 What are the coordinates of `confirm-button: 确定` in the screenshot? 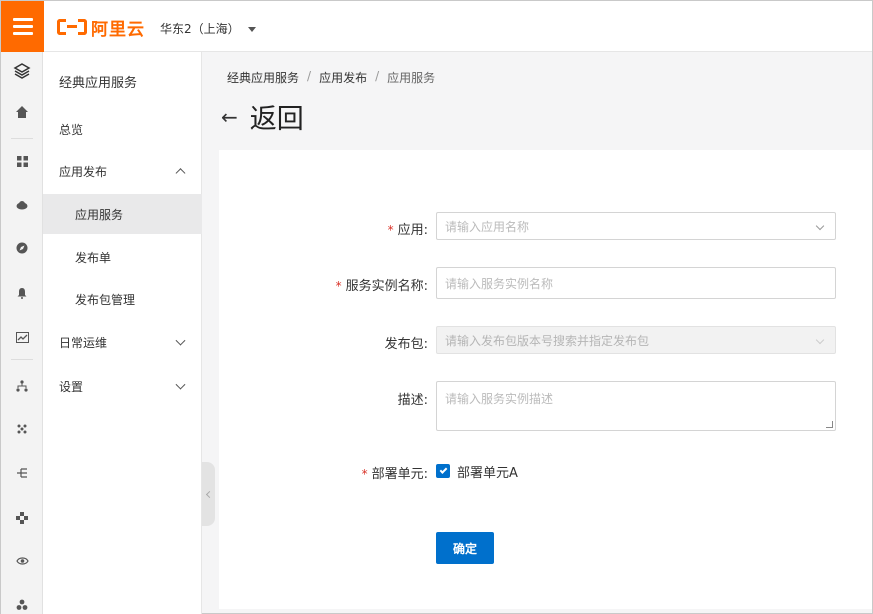 It's located at (465, 548).